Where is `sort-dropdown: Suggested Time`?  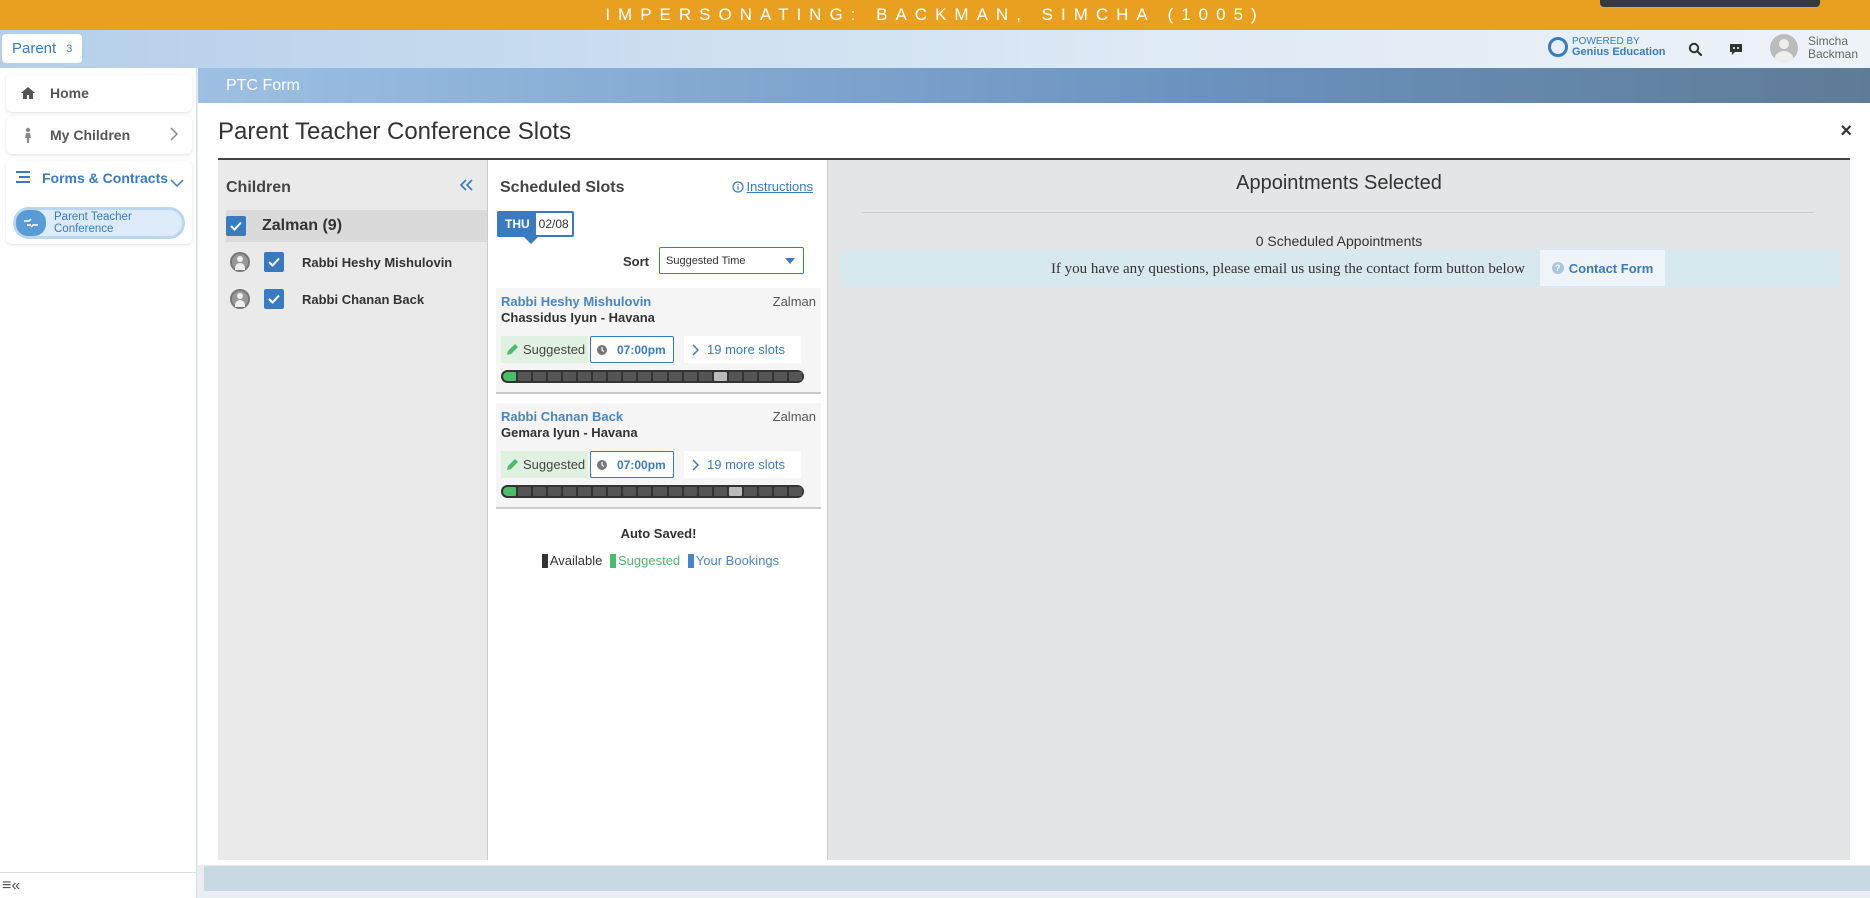
sort-dropdown: Suggested Time is located at coordinates (731, 260).